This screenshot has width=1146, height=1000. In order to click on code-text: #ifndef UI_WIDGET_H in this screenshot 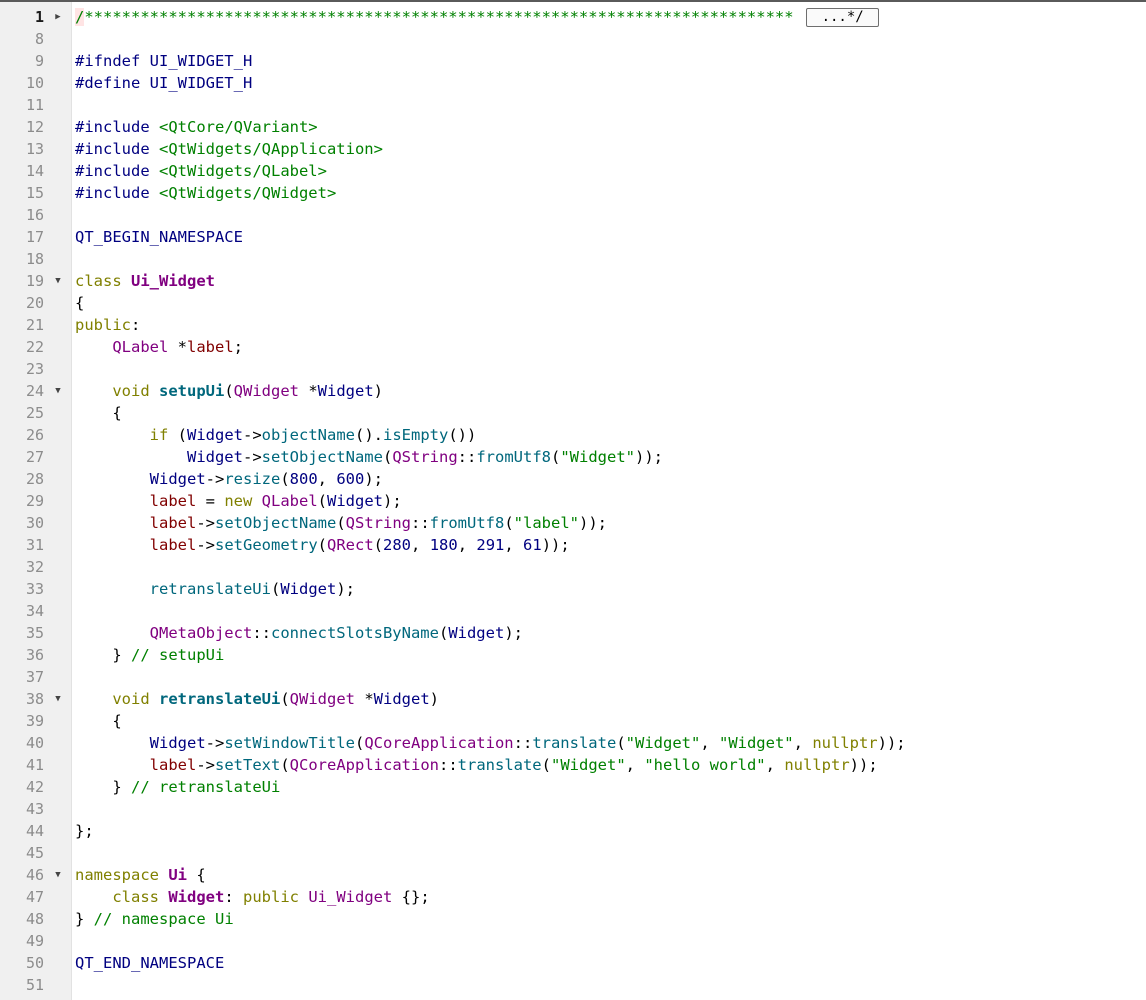, I will do `click(163, 61)`.